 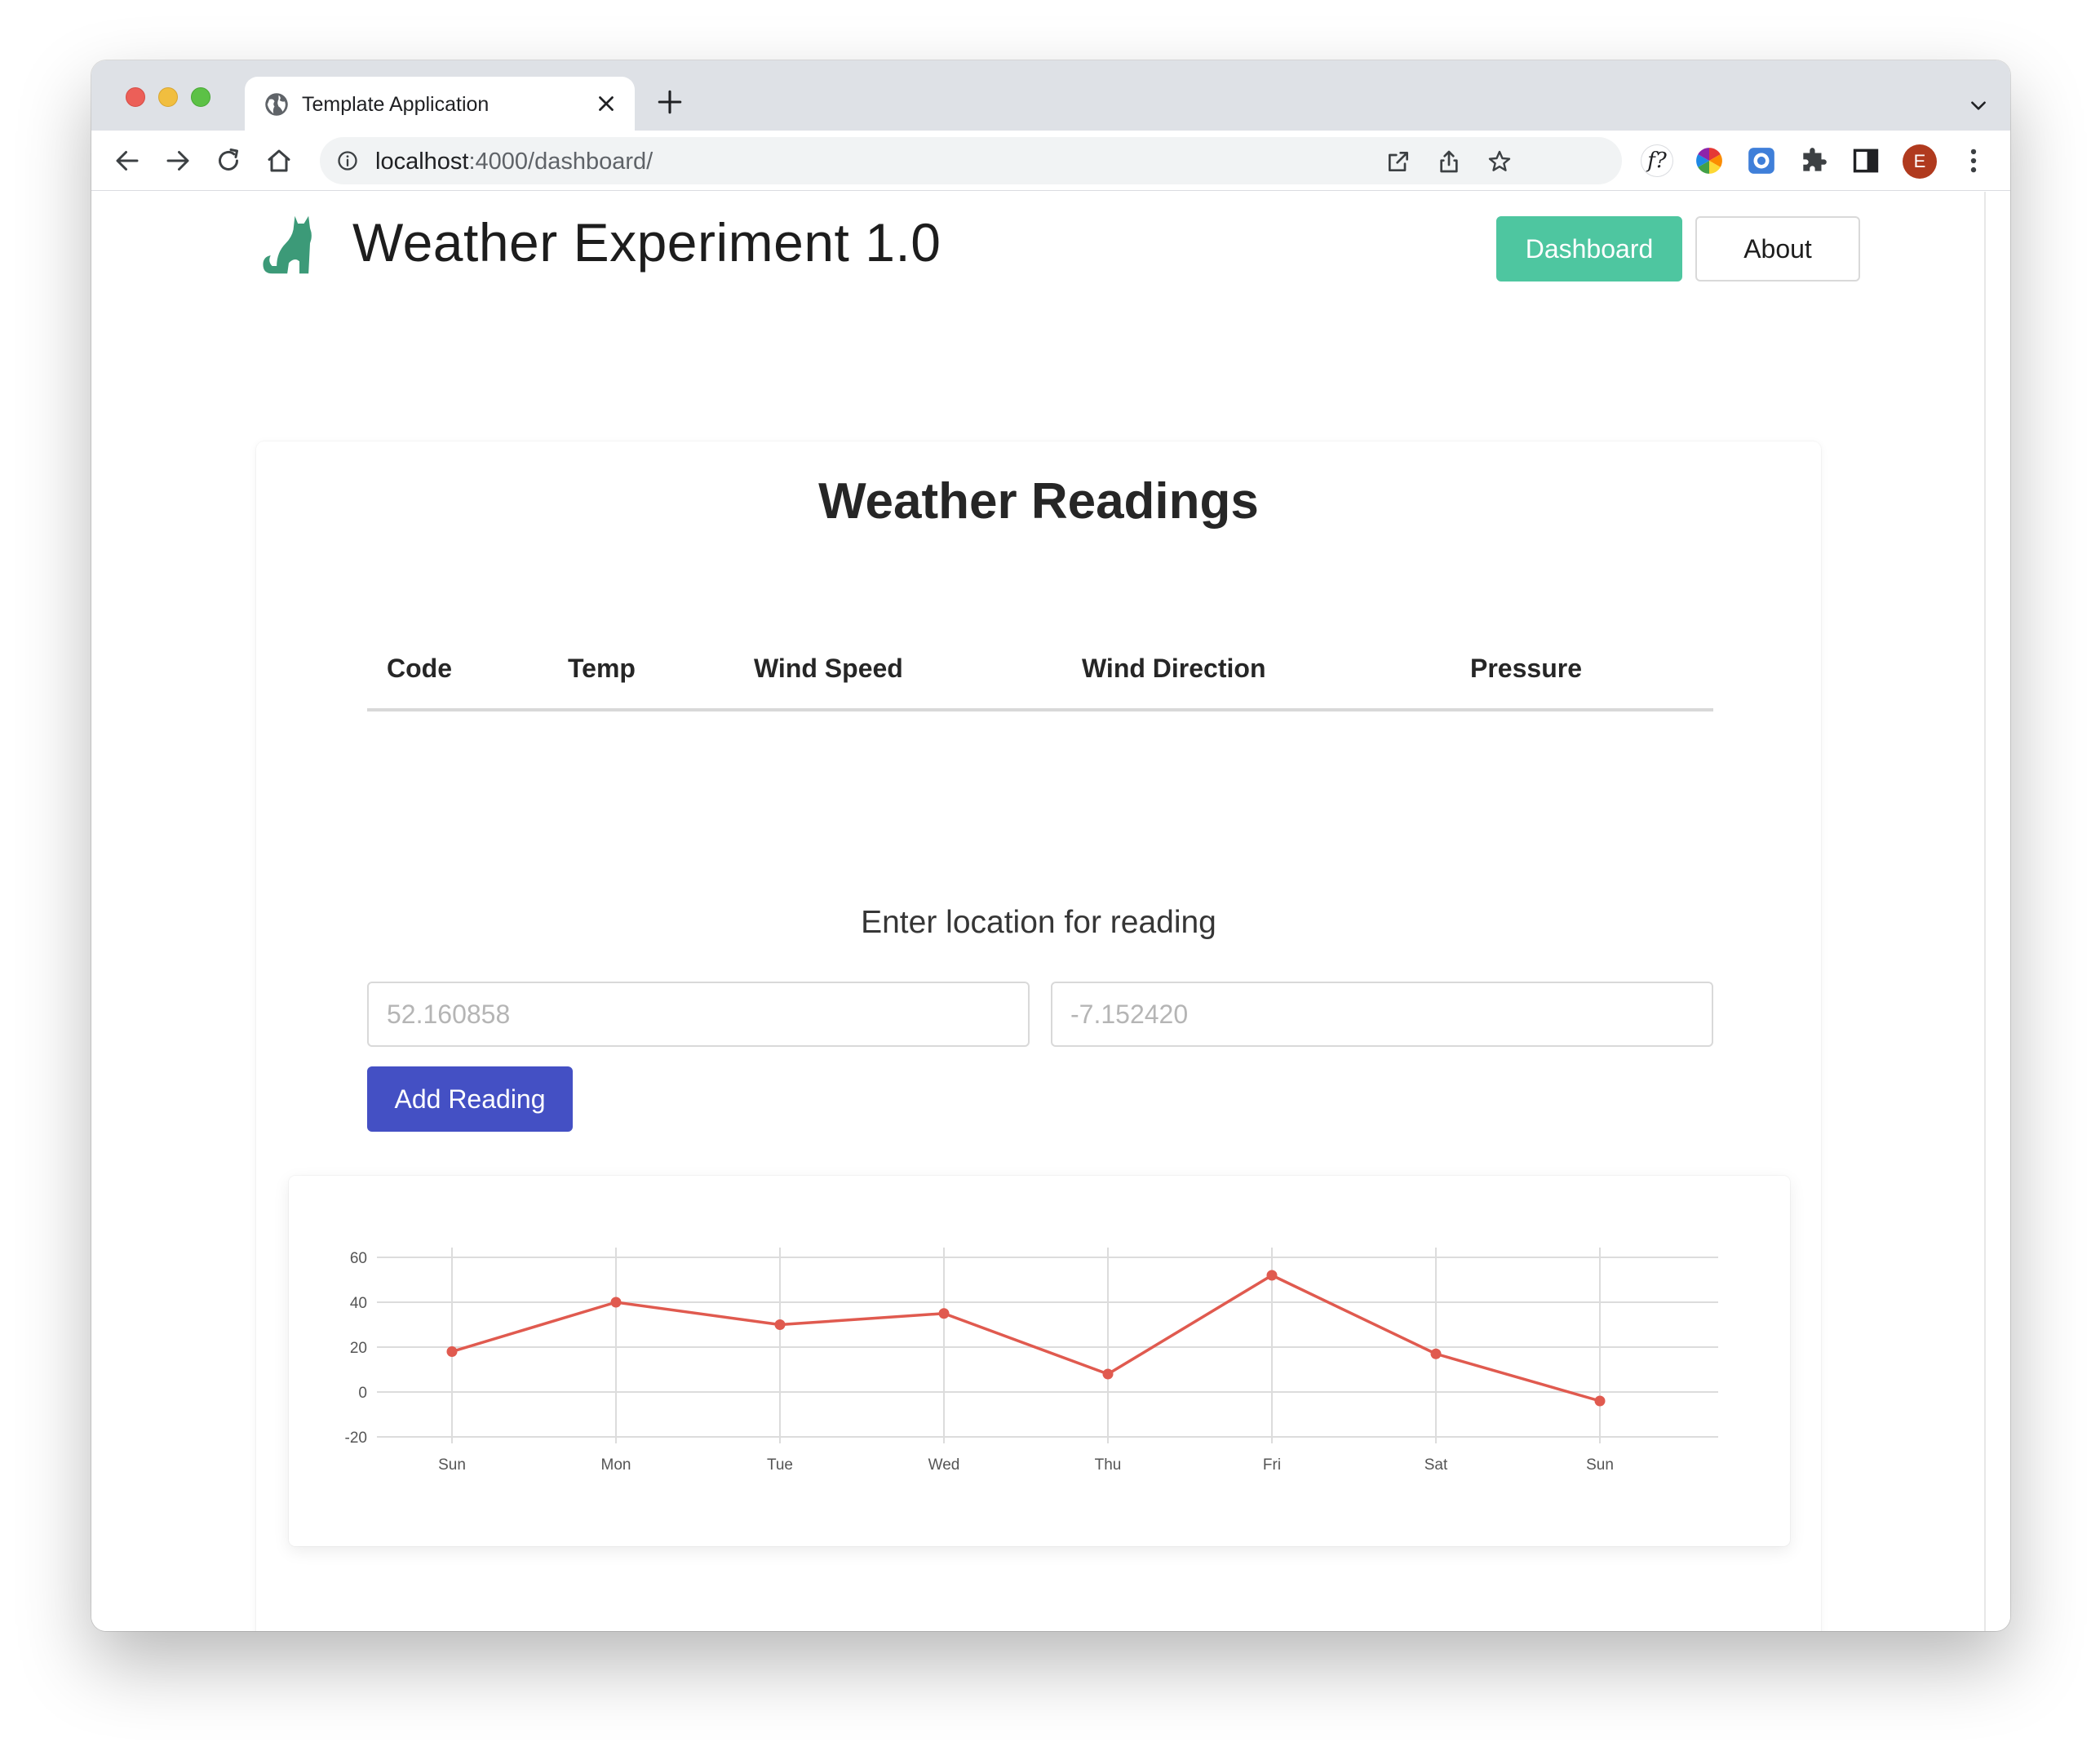 I want to click on longitude-input, so click(x=1382, y=1015).